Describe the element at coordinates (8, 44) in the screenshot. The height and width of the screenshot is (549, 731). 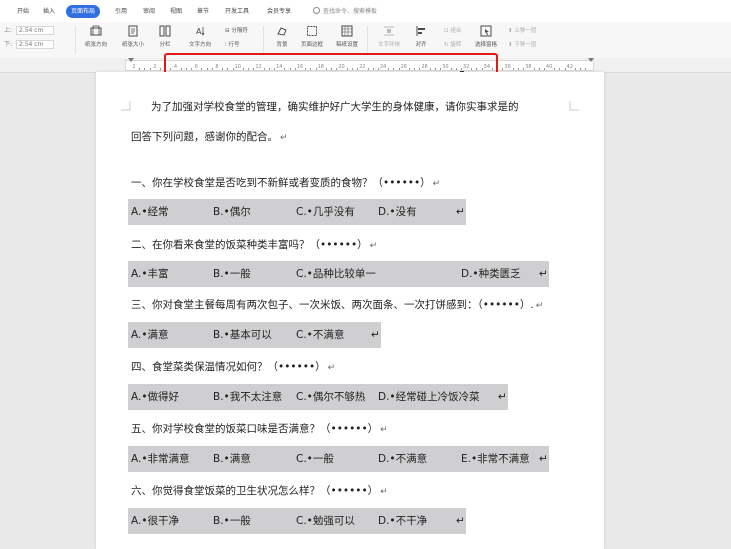
I see `margin-bottom-label: 下:` at that location.